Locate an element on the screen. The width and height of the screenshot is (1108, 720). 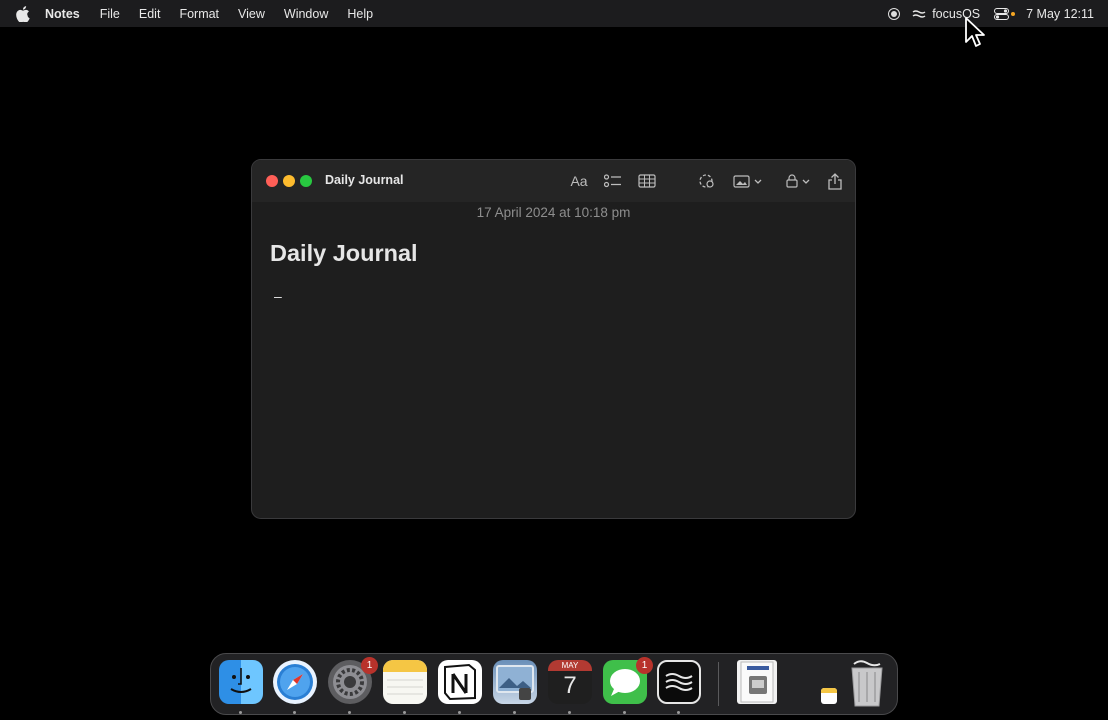
menu-app-notes: Notes is located at coordinates (62, 14).